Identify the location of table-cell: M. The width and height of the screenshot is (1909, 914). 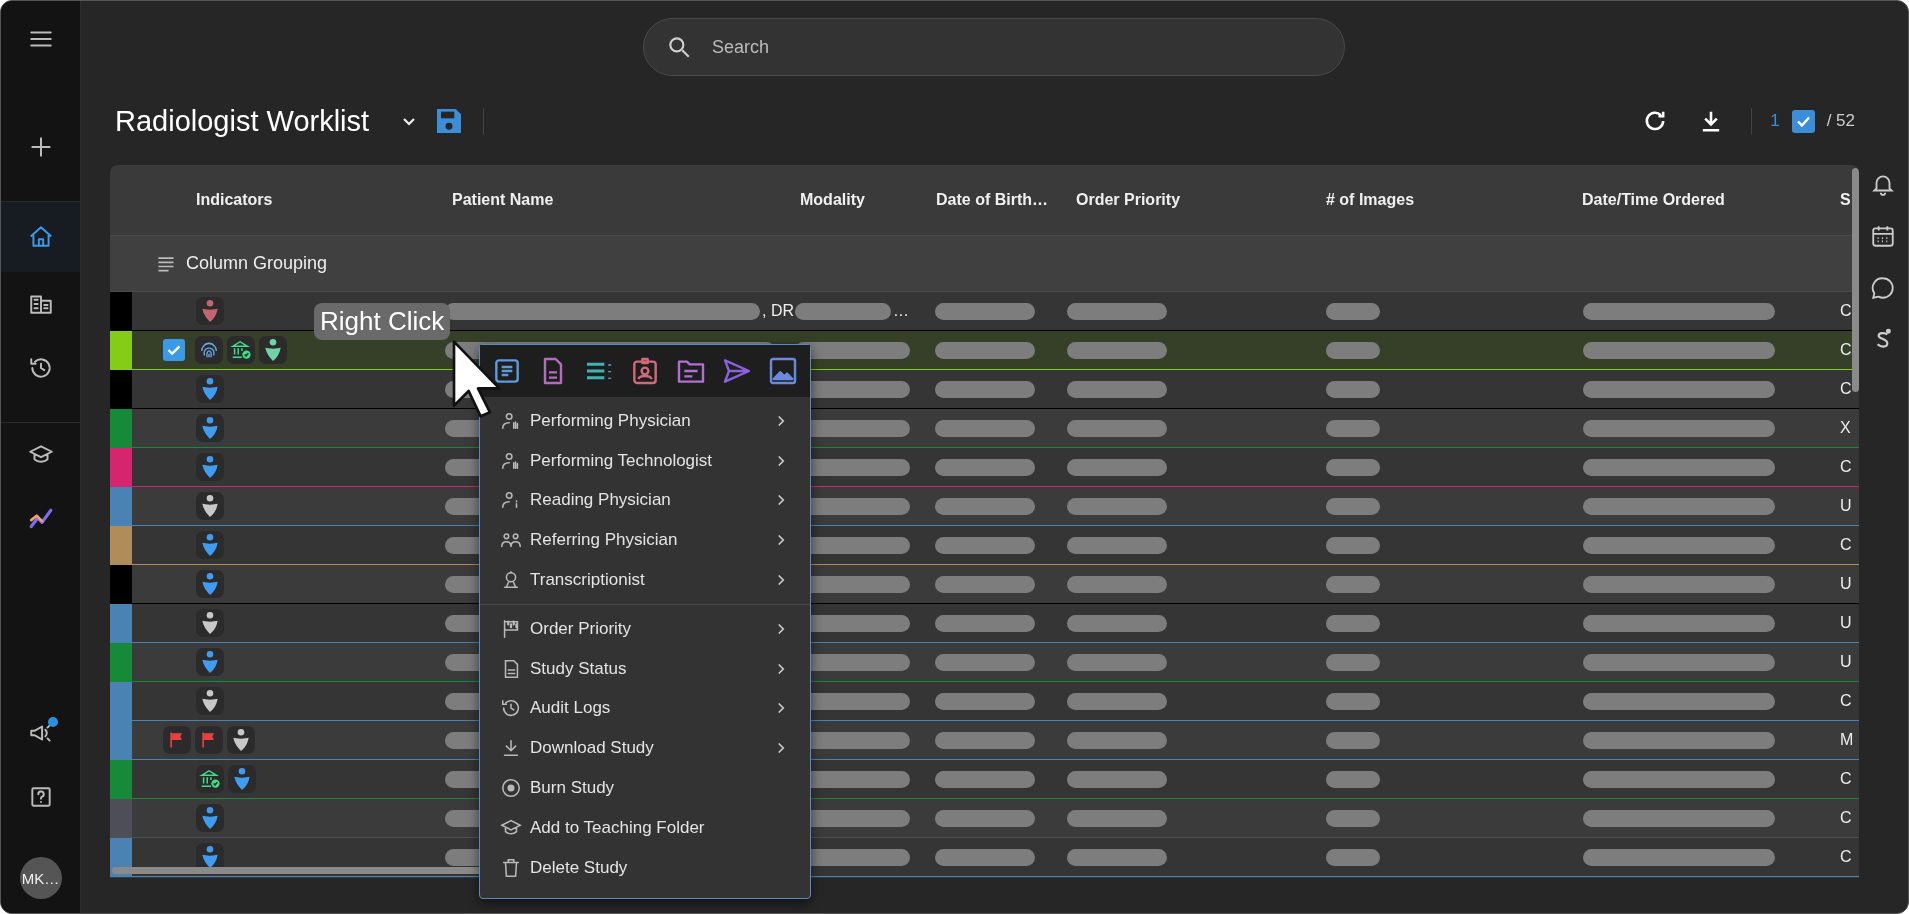
(1847, 740).